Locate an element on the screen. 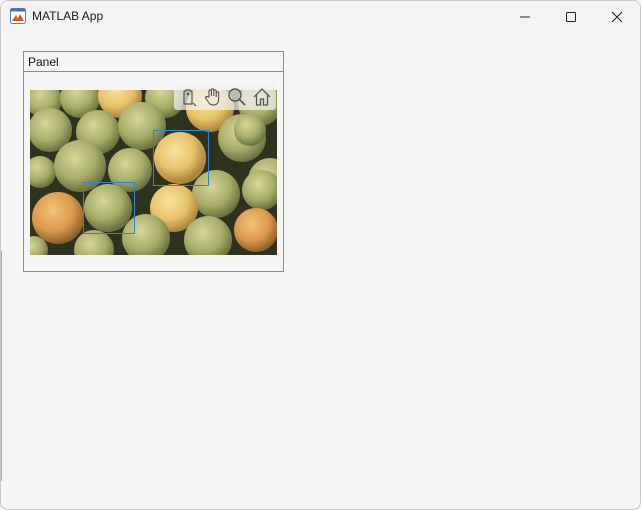  panel-title: Panel is located at coordinates (43, 62).